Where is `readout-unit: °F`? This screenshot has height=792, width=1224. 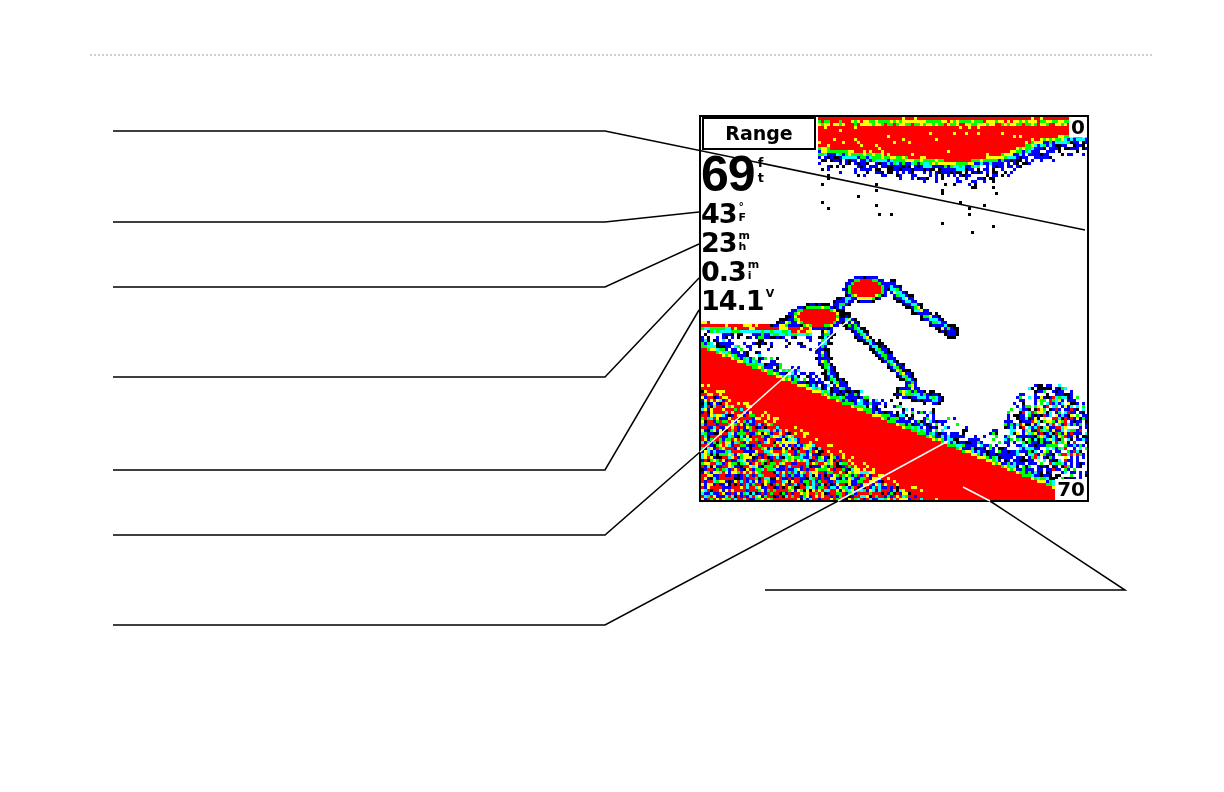 readout-unit: °F is located at coordinates (742, 212).